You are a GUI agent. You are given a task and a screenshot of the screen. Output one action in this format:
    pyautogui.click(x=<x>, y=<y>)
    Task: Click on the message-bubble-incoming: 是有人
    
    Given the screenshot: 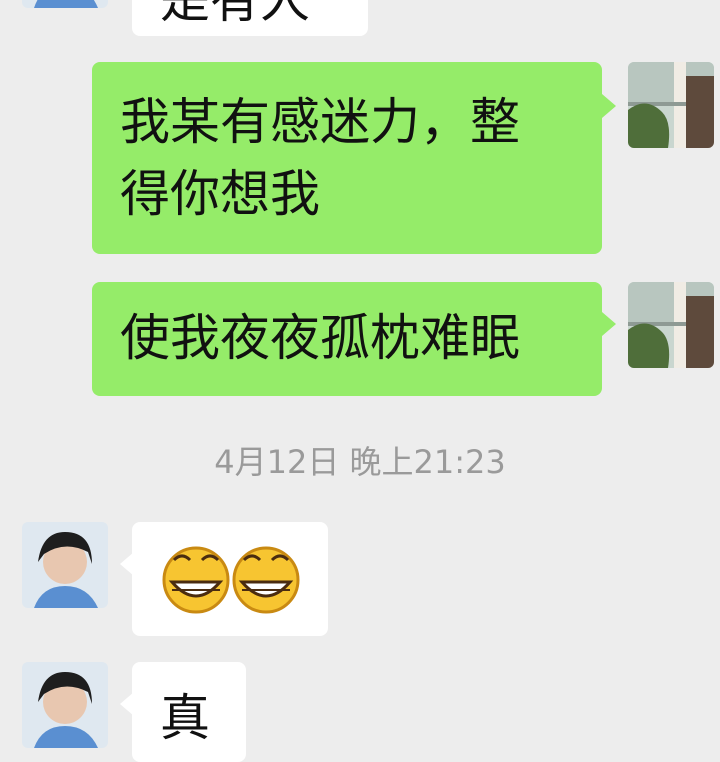 What is the action you would take?
    pyautogui.click(x=250, y=18)
    